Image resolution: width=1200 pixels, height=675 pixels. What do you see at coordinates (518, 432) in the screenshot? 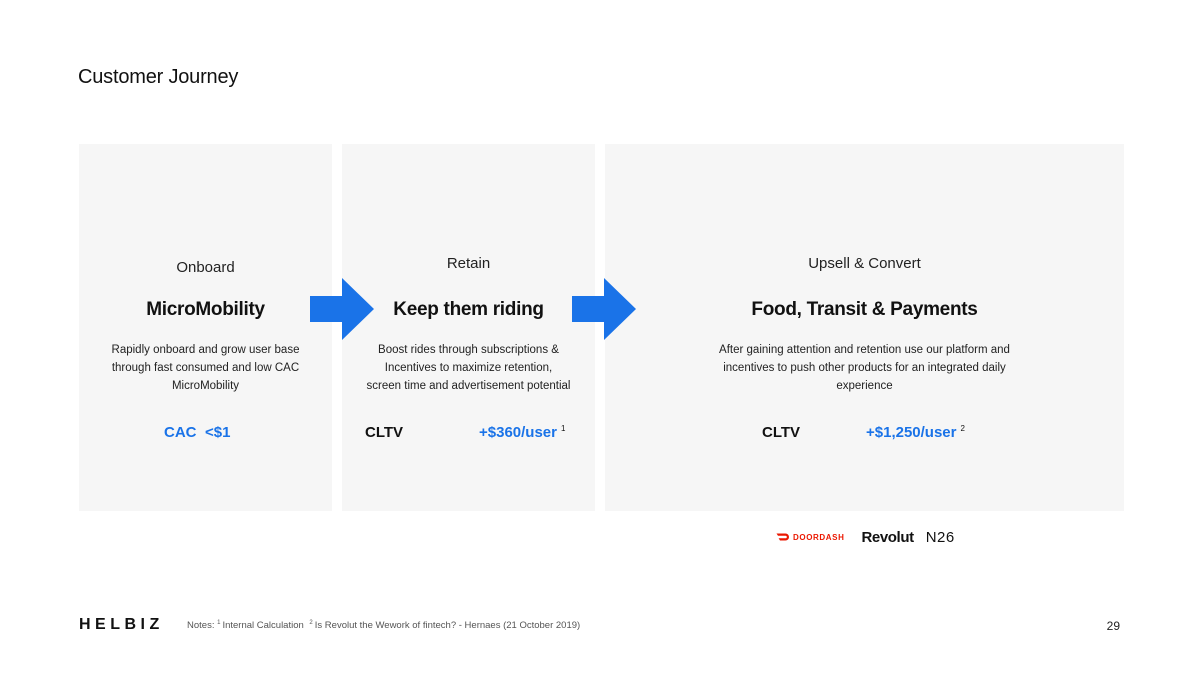
I see `metric-value: +$360/user` at bounding box center [518, 432].